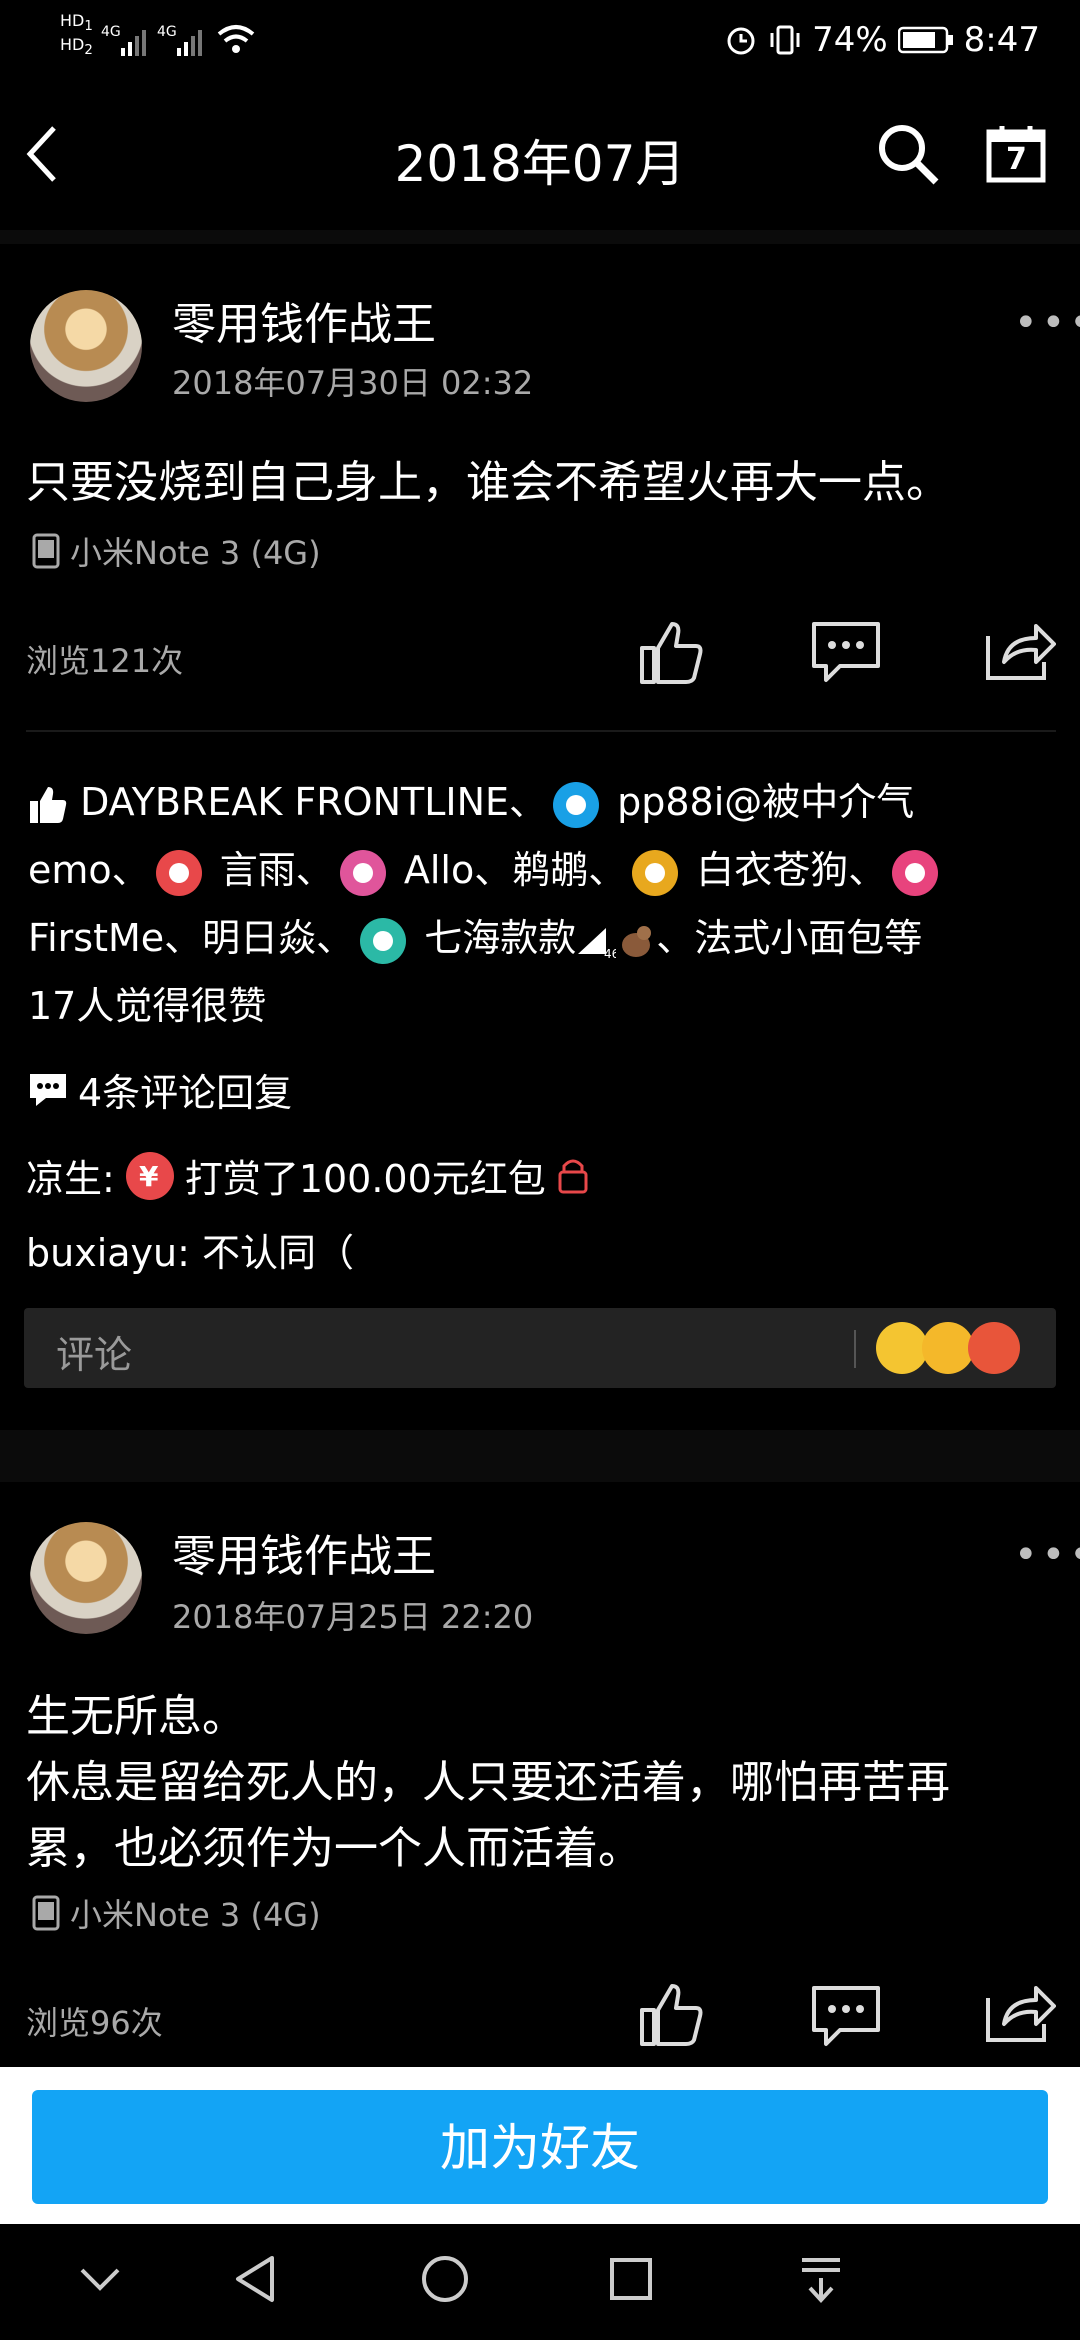 The image size is (1080, 2340). I want to click on angry-emoji-icon, so click(994, 1348).